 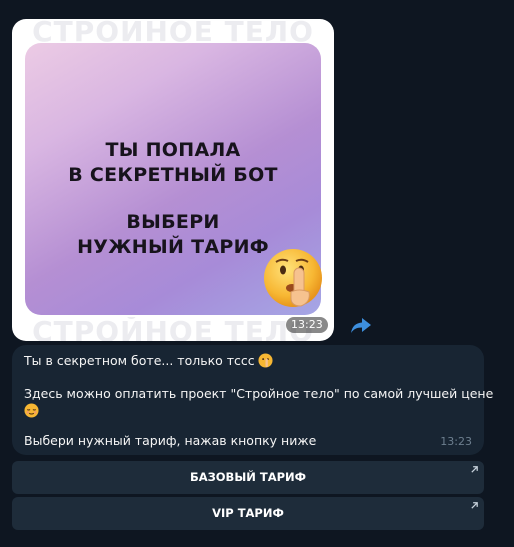 I want to click on basic-plan-label: БАЗОВЫЙ ТАРИФ, so click(x=248, y=477).